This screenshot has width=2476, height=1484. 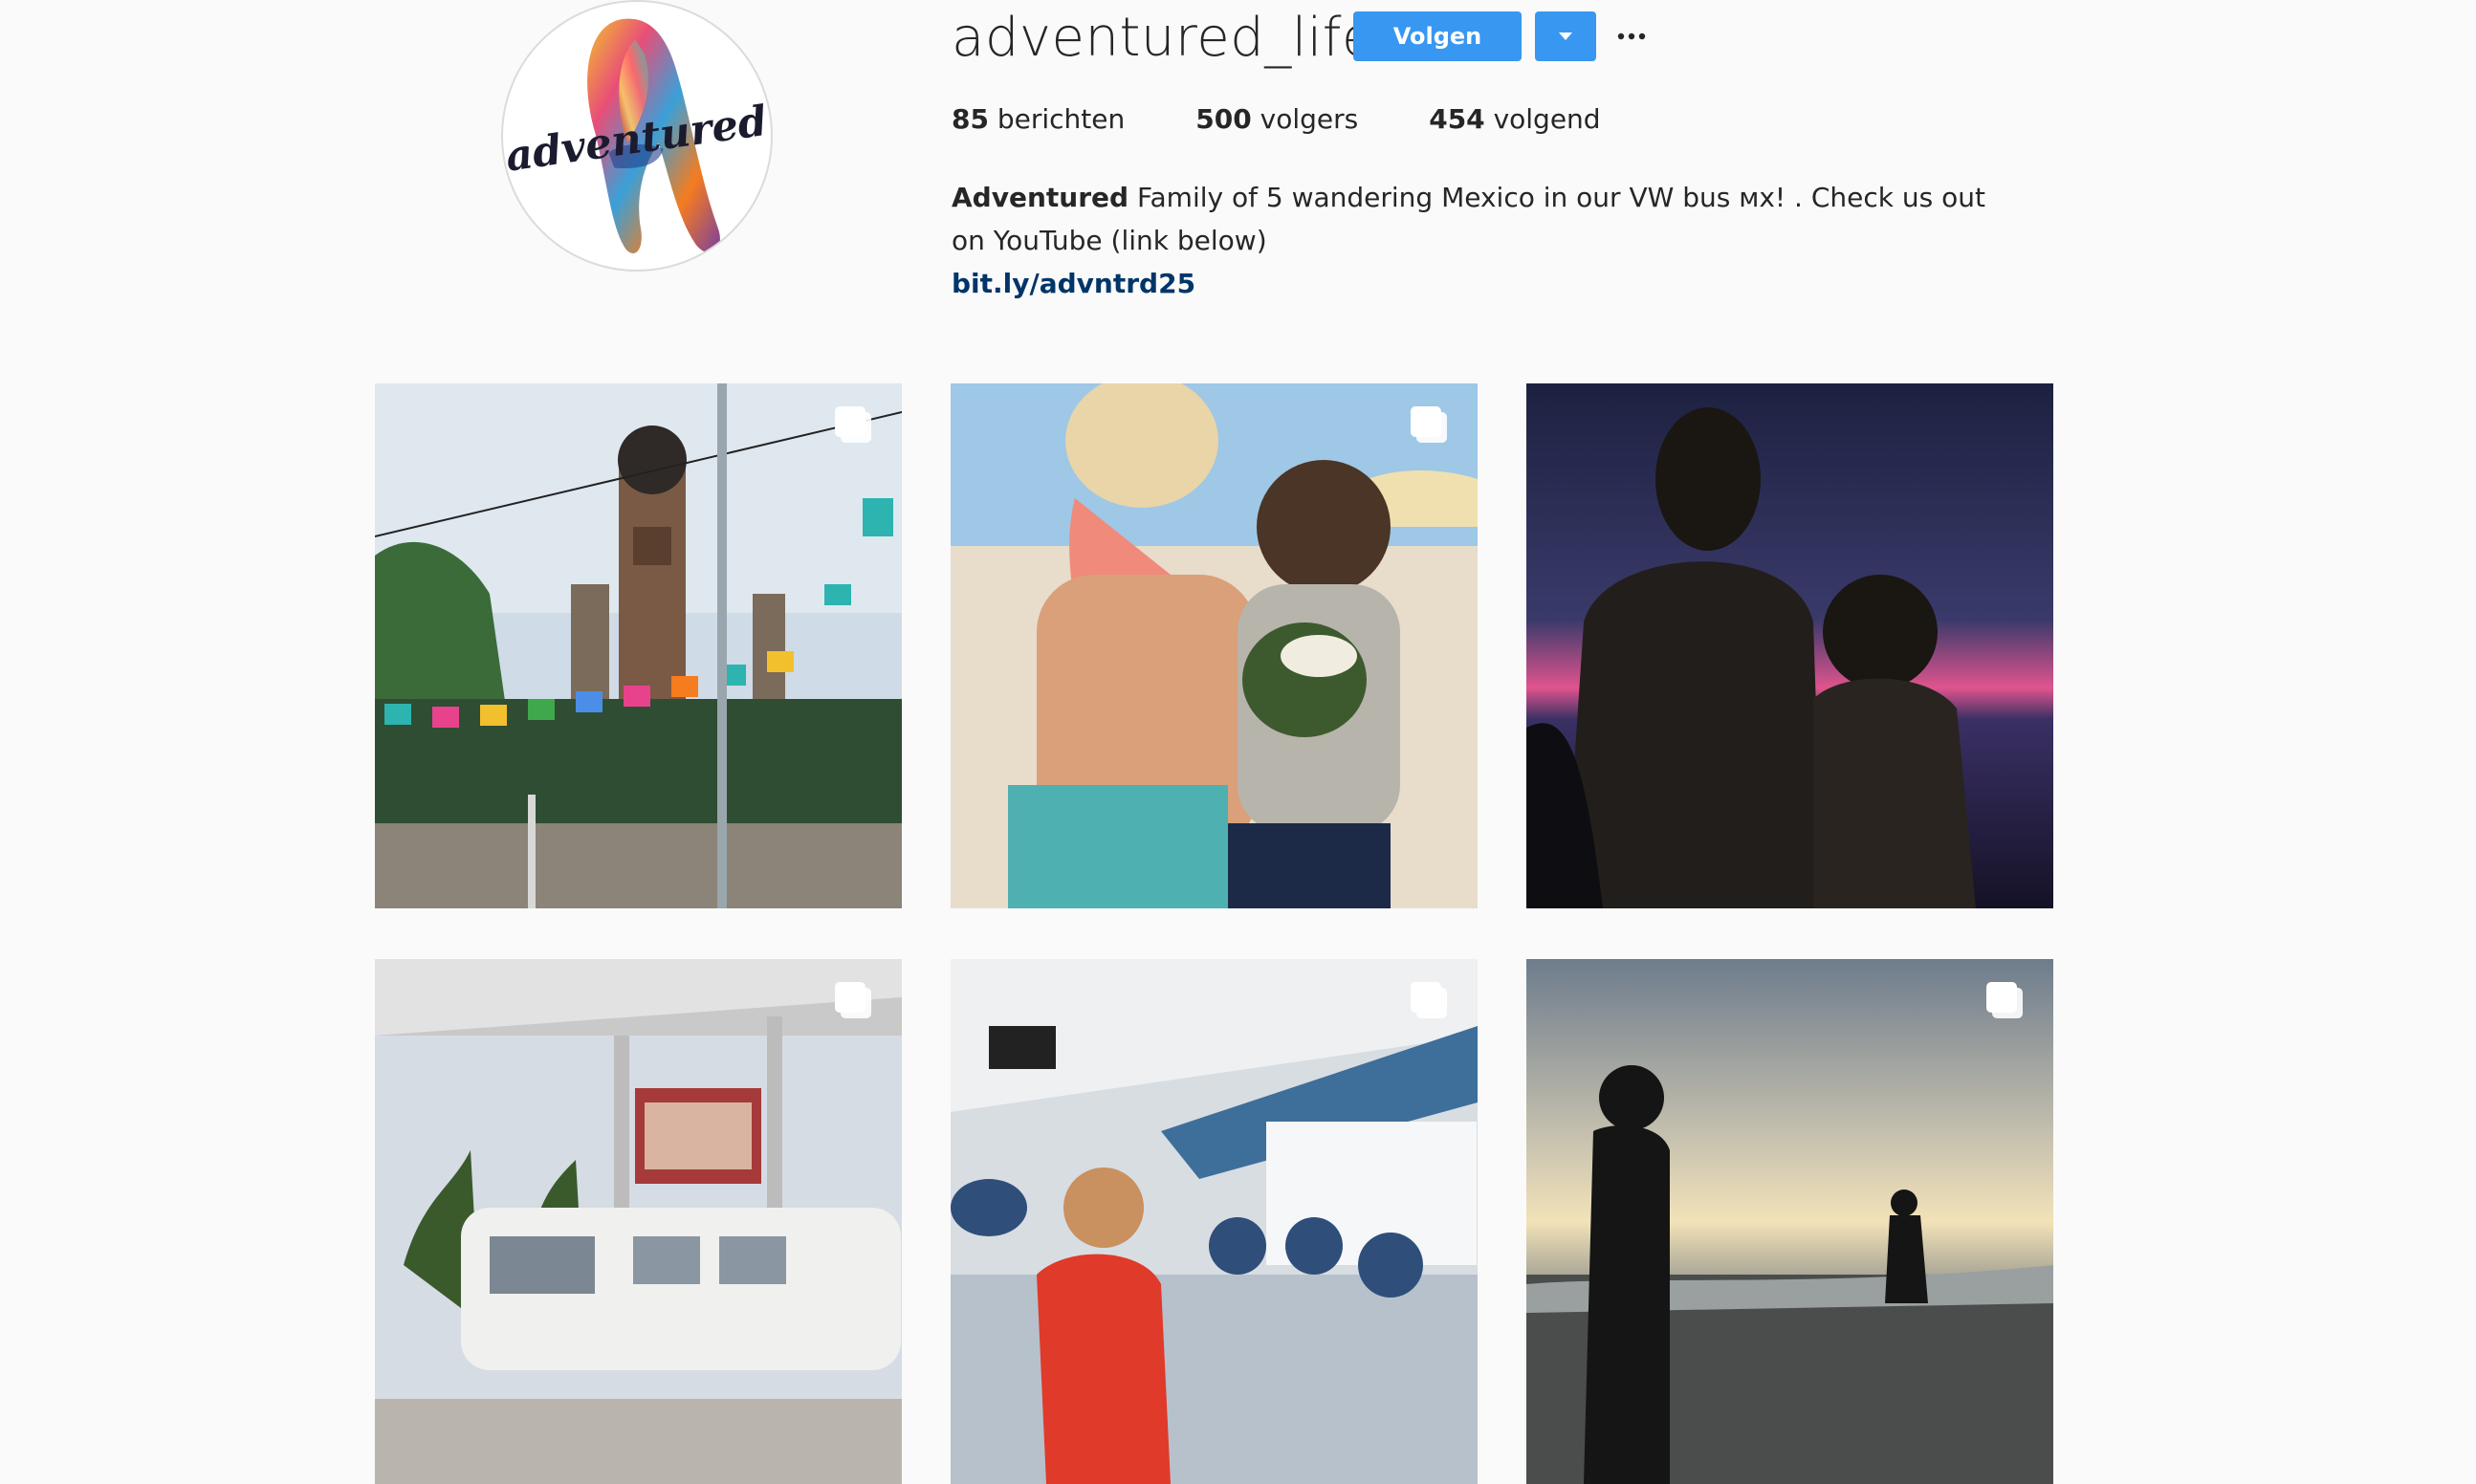 I want to click on post-image-beach-silhouette, so click(x=1789, y=1221).